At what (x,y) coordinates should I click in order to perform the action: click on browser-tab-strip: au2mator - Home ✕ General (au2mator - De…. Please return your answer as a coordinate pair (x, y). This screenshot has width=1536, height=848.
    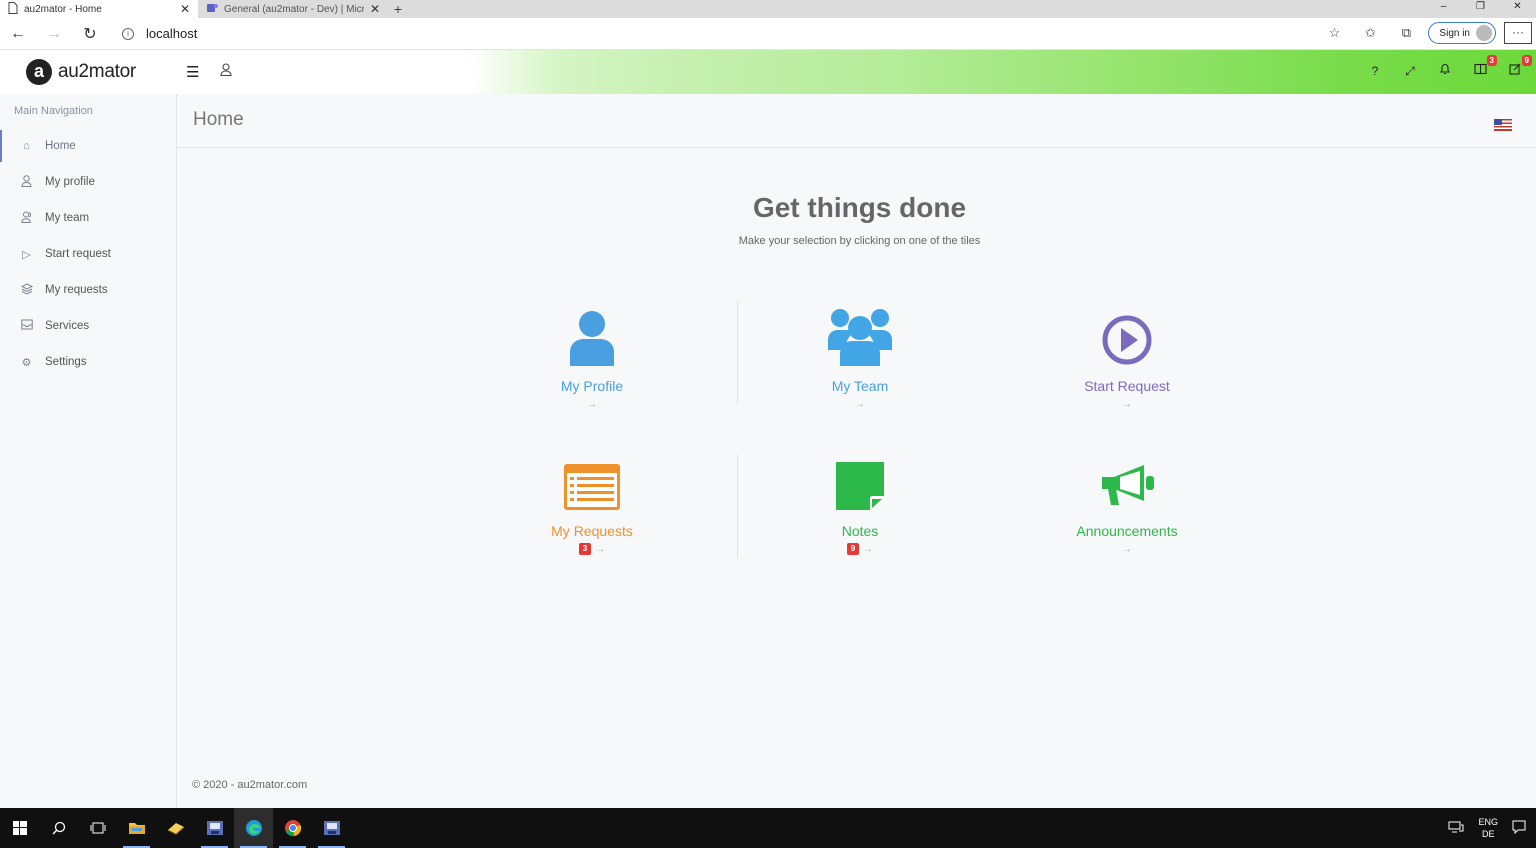
    Looking at the image, I should click on (768, 9).